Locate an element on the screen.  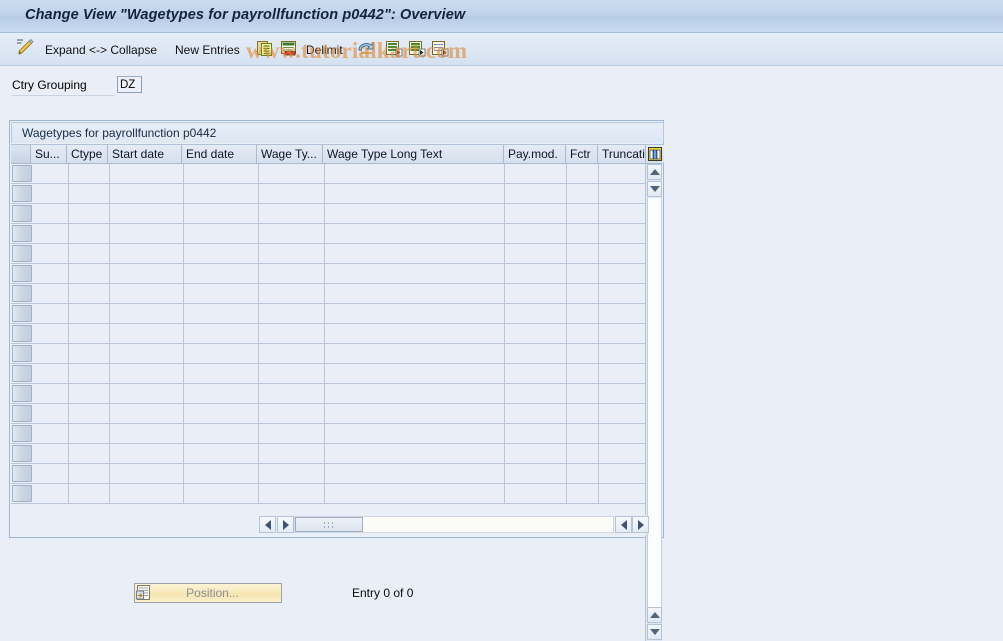
toolbar-expand-collapse-button: Expand <-> Collapse is located at coordinates (101, 49).